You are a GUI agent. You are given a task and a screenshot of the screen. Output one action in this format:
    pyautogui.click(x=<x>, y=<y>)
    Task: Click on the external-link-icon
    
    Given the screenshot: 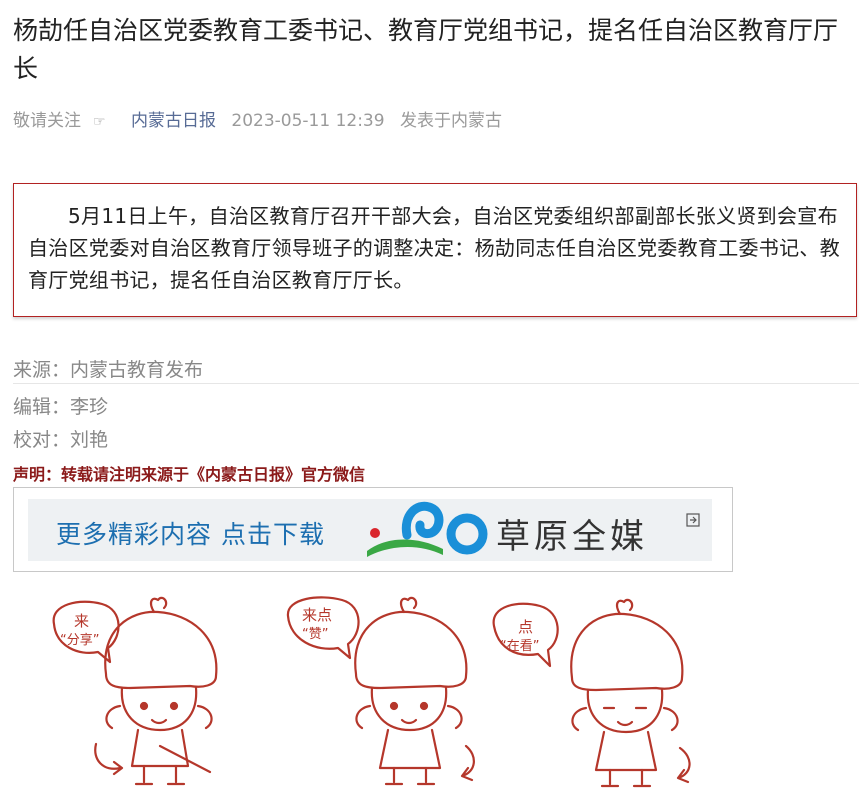 What is the action you would take?
    pyautogui.click(x=693, y=520)
    